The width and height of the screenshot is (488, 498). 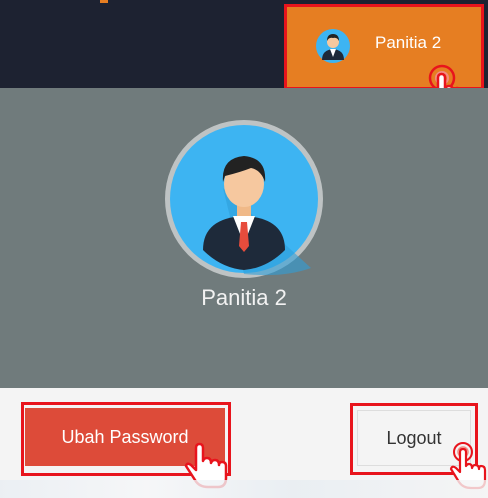 What do you see at coordinates (244, 297) in the screenshot?
I see `dropdown-user-name: Panitia 2` at bounding box center [244, 297].